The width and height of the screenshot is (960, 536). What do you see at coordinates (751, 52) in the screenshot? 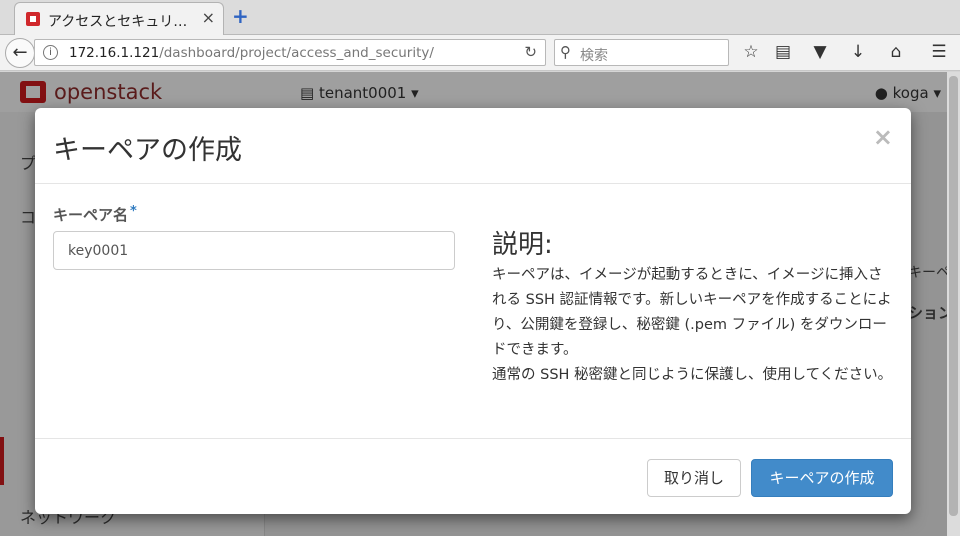
I see `bookmark-star-icon: ☆` at bounding box center [751, 52].